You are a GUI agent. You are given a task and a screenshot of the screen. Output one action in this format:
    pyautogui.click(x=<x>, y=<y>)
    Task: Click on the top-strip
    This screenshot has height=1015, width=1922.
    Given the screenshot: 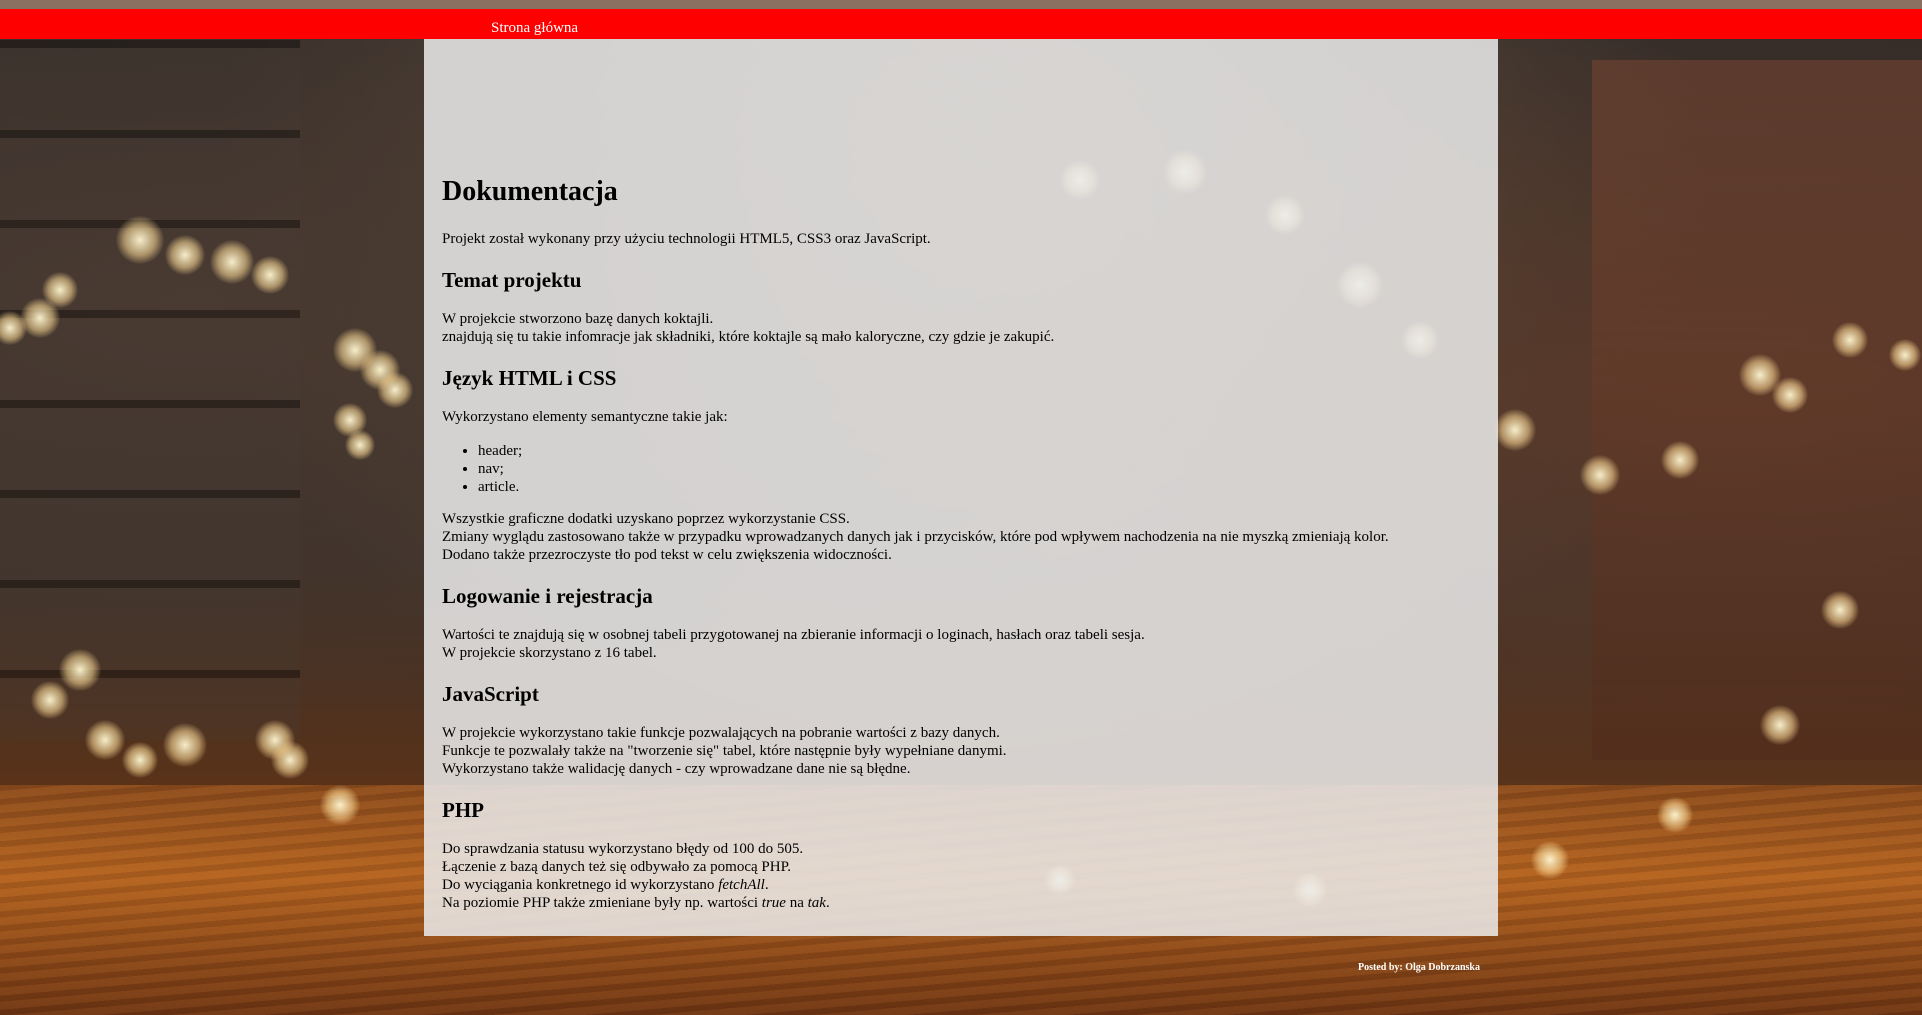 What is the action you would take?
    pyautogui.click(x=961, y=4)
    